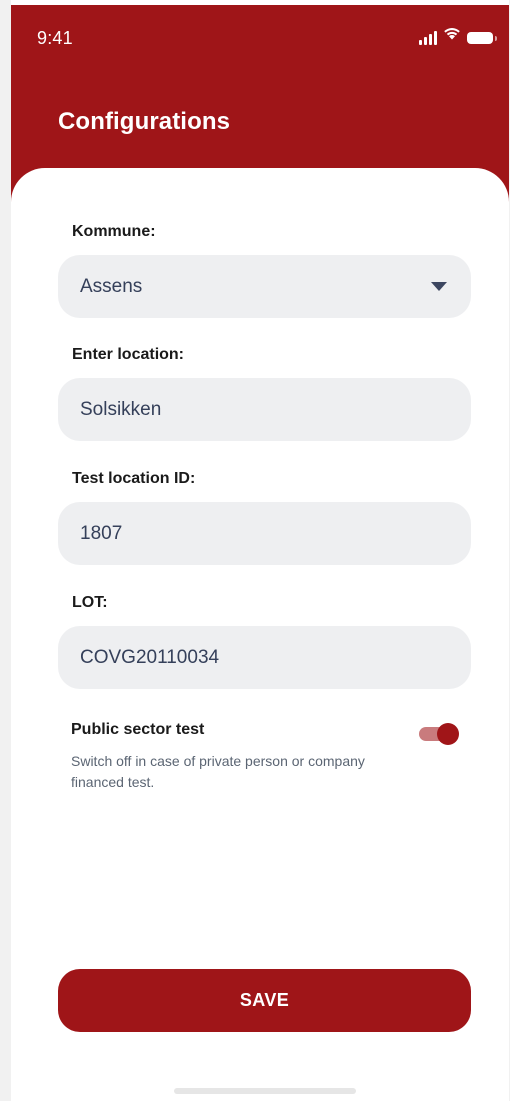 The height and width of the screenshot is (1101, 510). I want to click on status-time: 9:41, so click(55, 38).